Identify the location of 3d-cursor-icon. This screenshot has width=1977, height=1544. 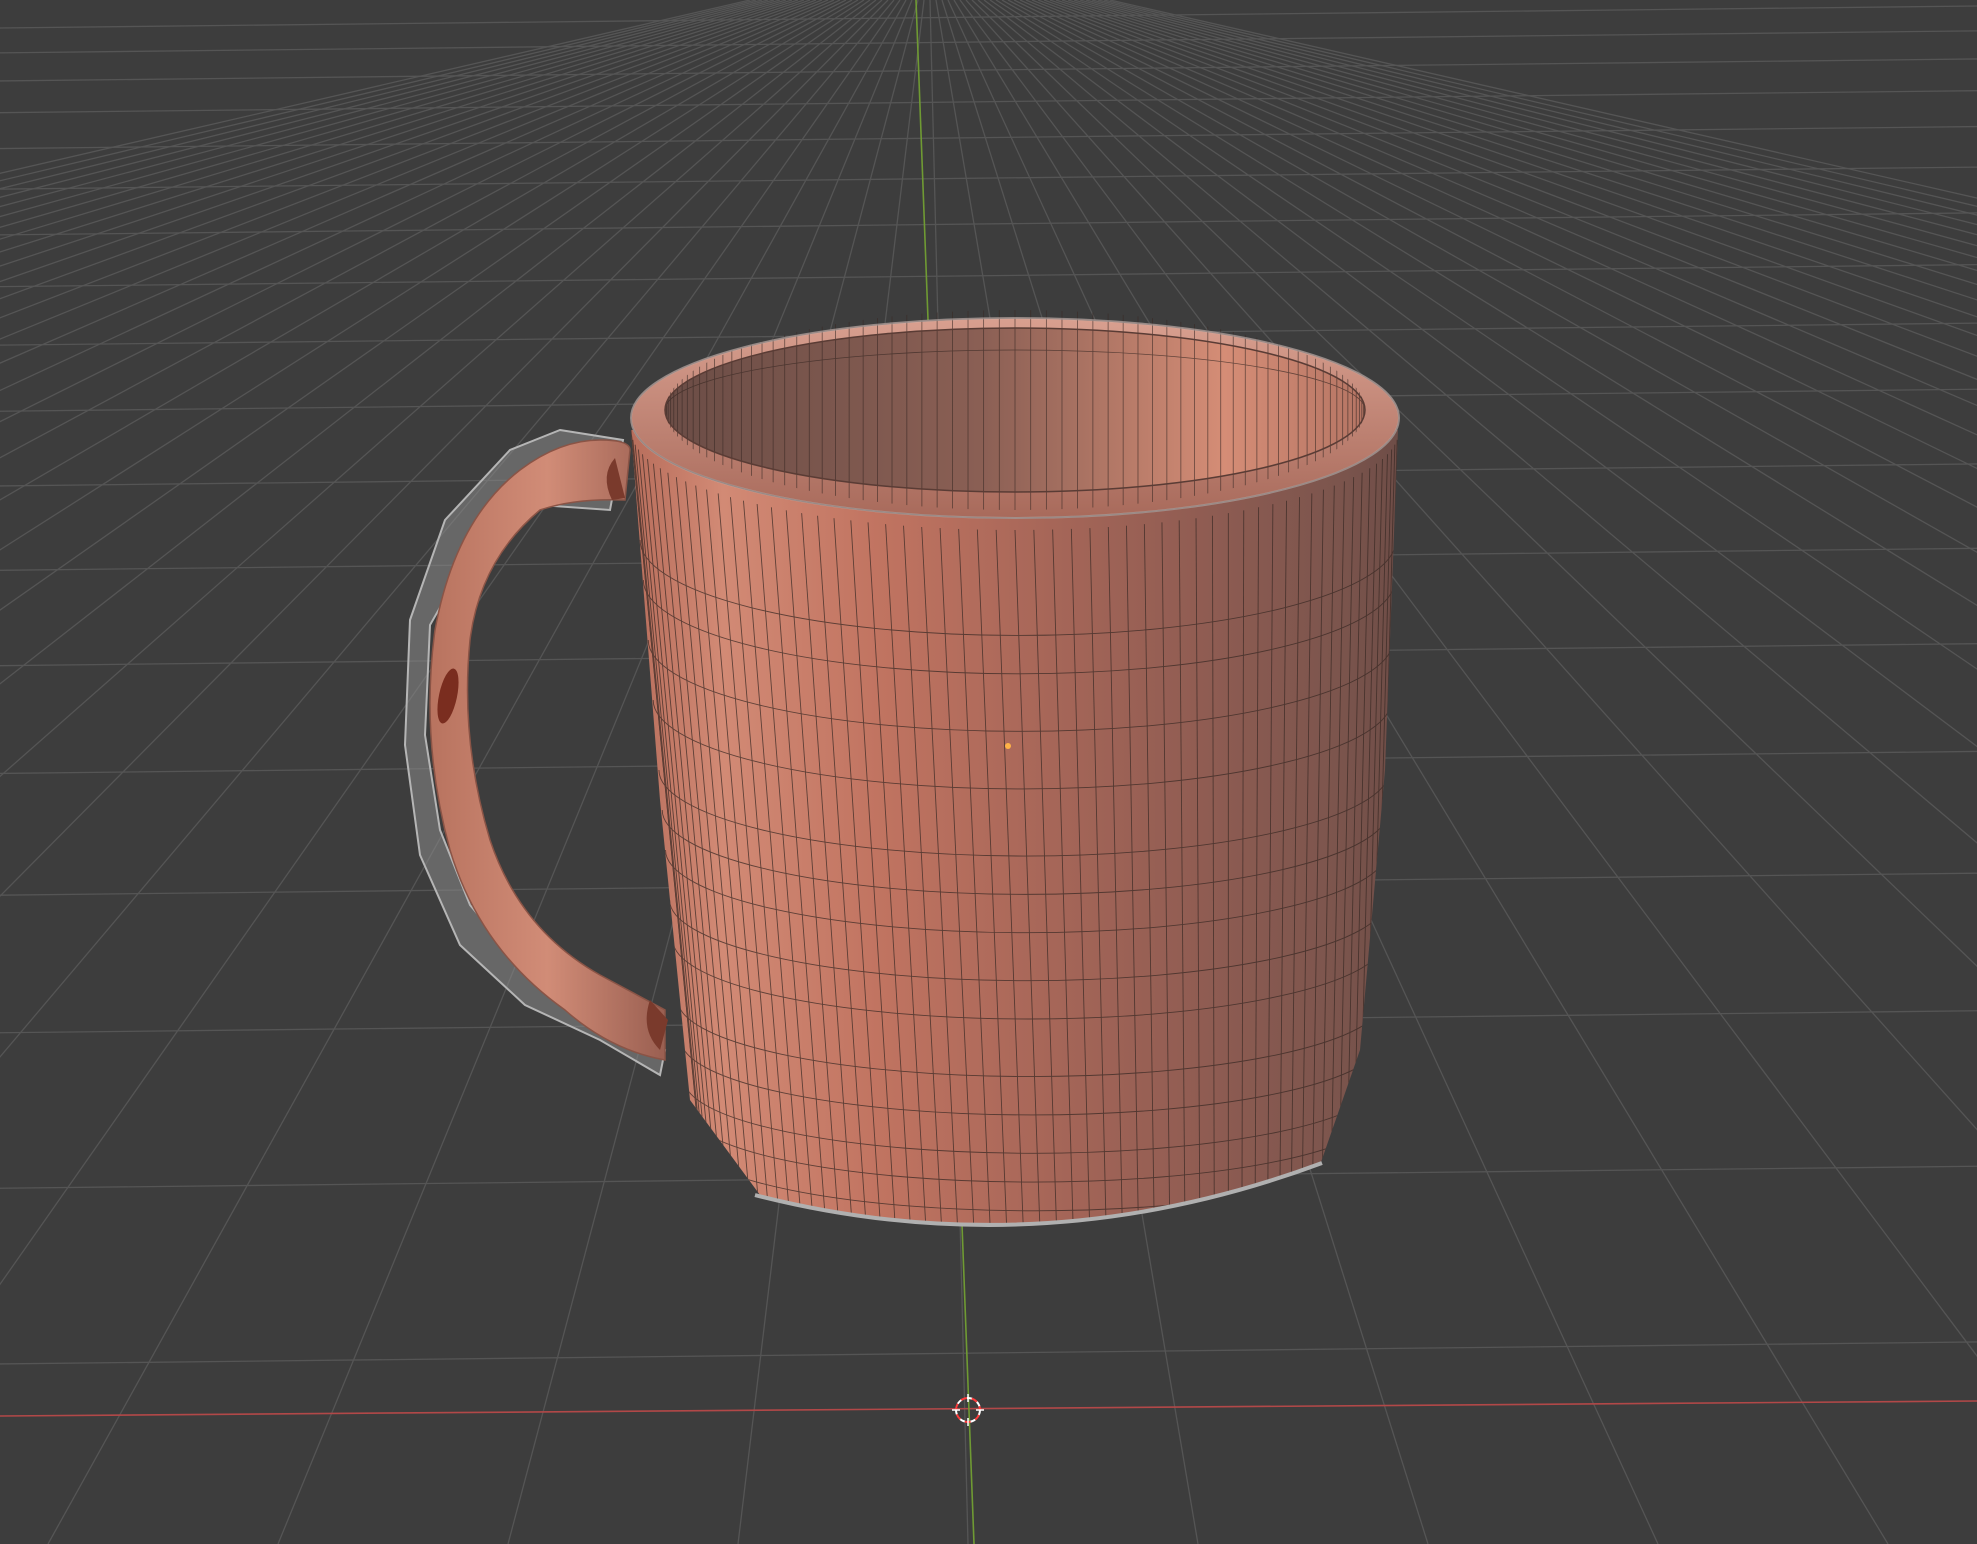
(968, 1410).